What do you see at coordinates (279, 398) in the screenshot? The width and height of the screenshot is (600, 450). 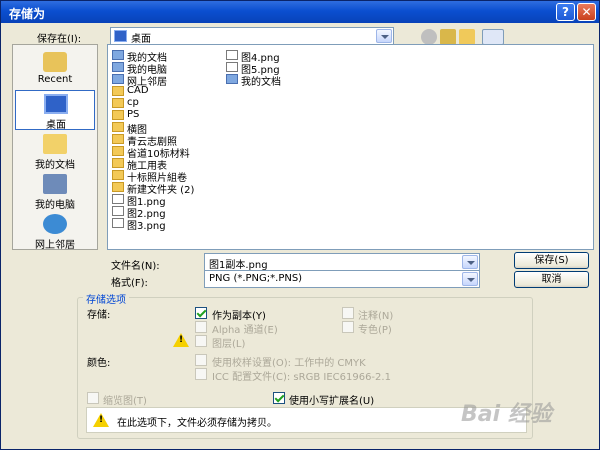 I see `lowercase-ext-checkbox` at bounding box center [279, 398].